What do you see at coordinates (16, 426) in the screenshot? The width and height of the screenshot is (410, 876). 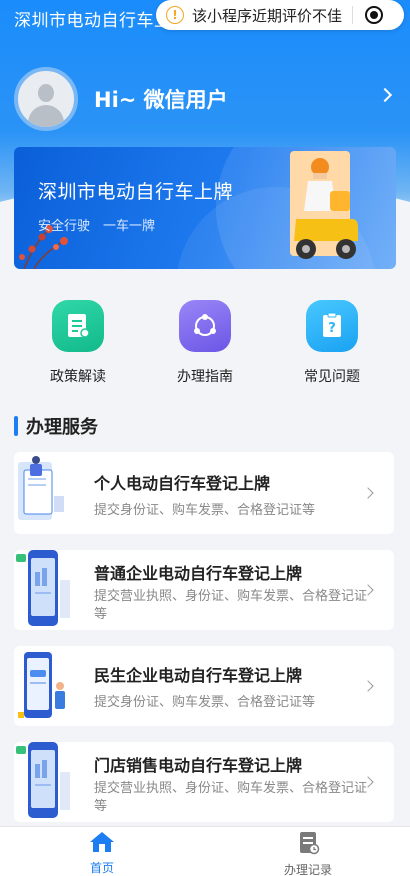 I see `section-accent-bar` at bounding box center [16, 426].